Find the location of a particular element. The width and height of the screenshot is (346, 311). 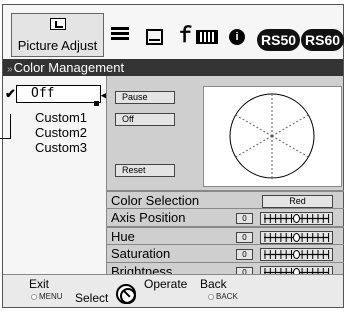

tab-picture-adjust: Picture Adjust is located at coordinates (57, 35).